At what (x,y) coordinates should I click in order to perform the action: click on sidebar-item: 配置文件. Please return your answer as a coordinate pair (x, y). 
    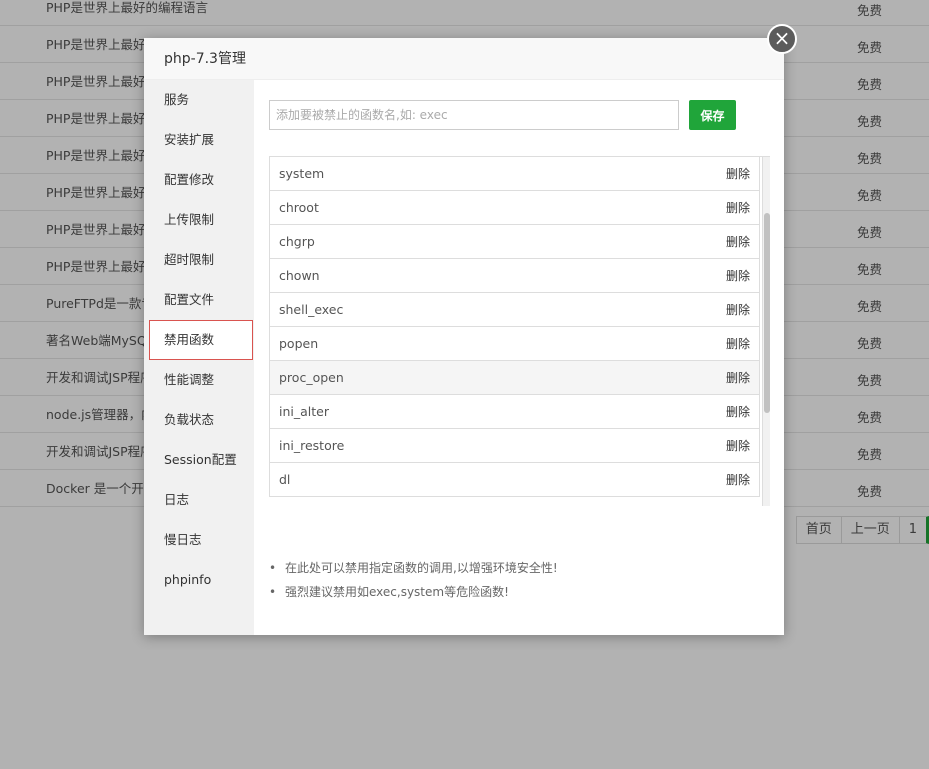
    Looking at the image, I should click on (199, 300).